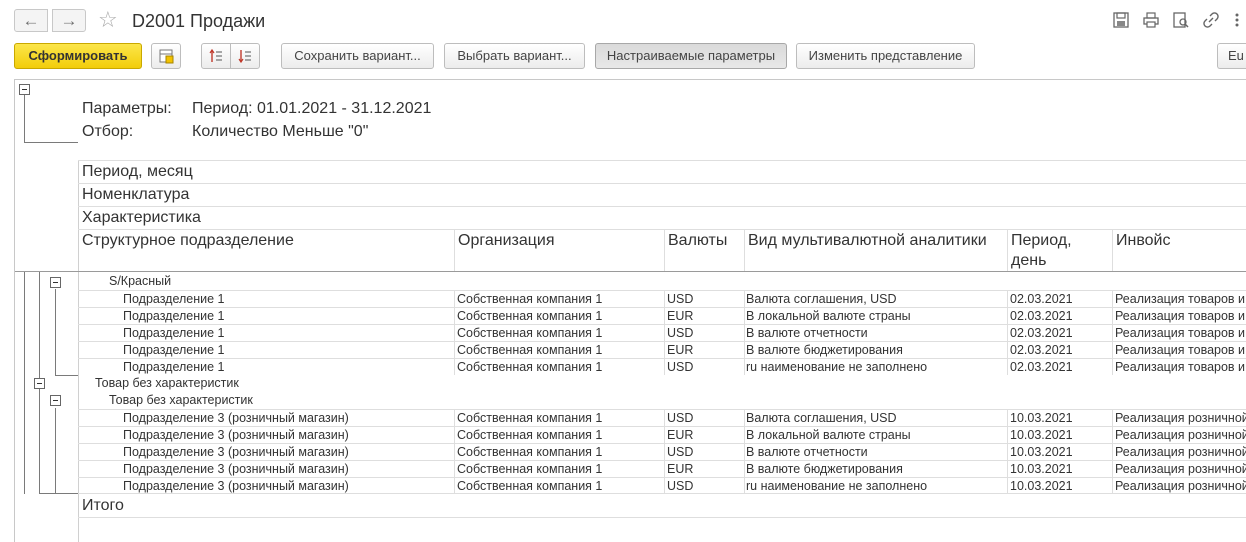 The image size is (1246, 542). I want to click on favorite-star-icon: ☆, so click(108, 20).